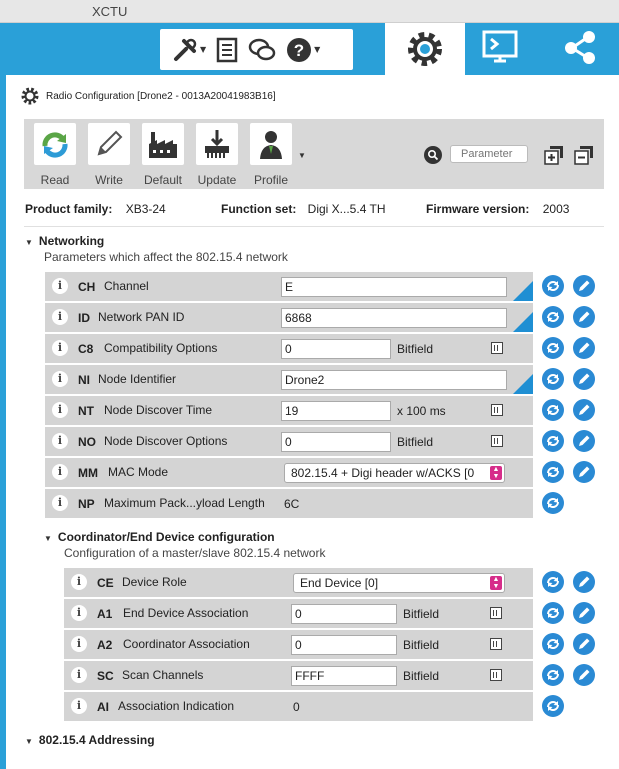 This screenshot has height=769, width=619. What do you see at coordinates (227, 50) in the screenshot?
I see `console-log-button` at bounding box center [227, 50].